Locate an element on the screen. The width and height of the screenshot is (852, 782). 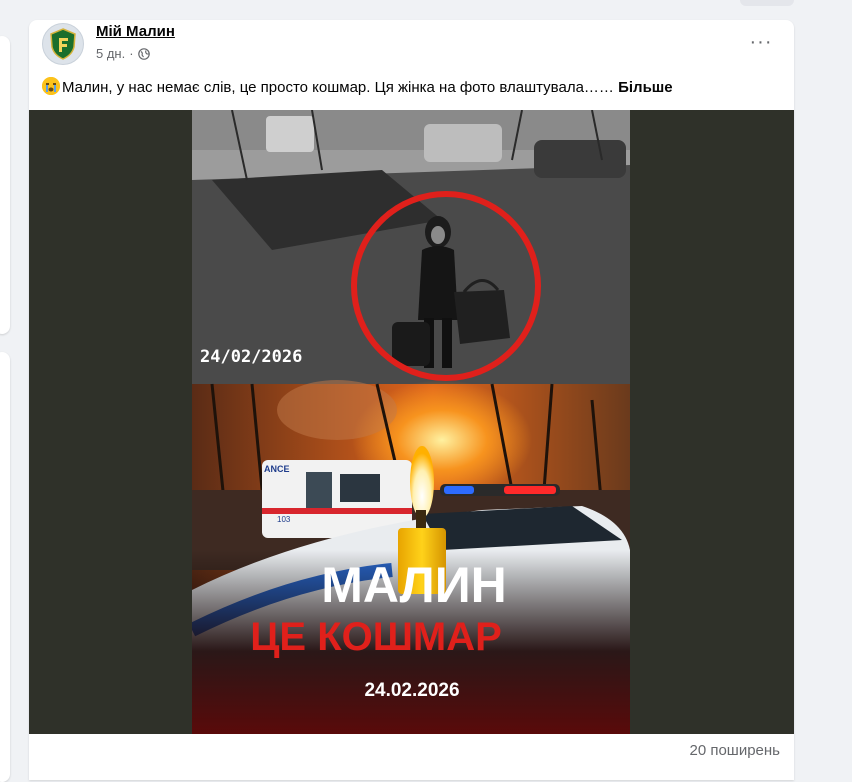
post-meta: 5 дн. · is located at coordinates (123, 53).